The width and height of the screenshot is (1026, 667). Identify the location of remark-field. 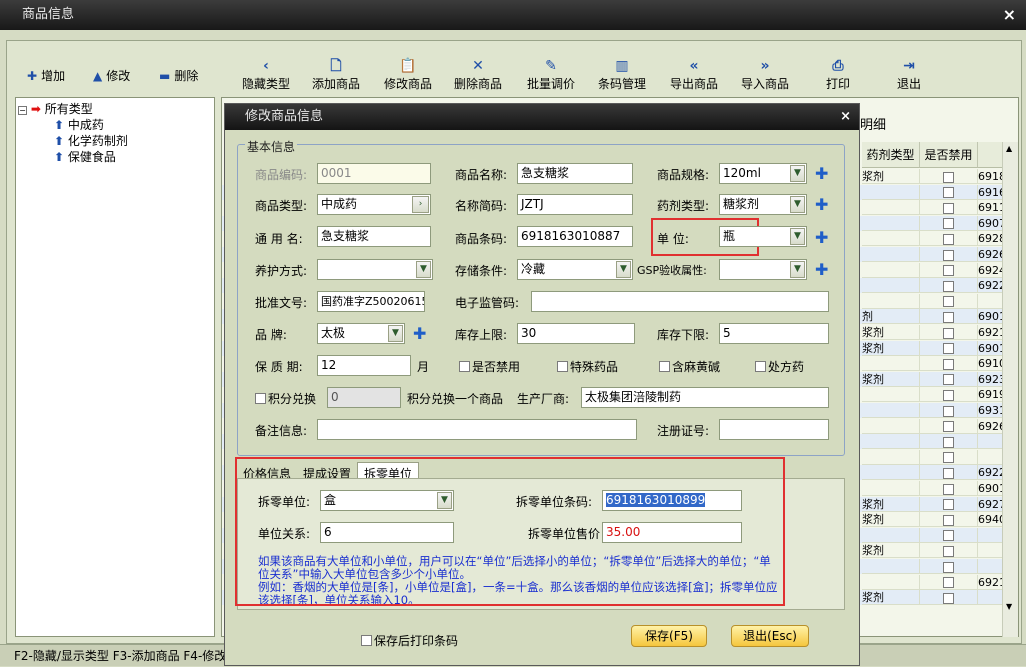
(477, 429).